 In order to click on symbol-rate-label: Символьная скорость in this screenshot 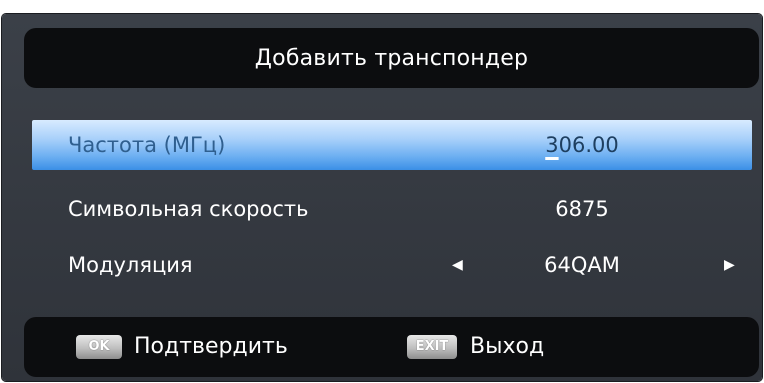, I will do `click(188, 209)`.